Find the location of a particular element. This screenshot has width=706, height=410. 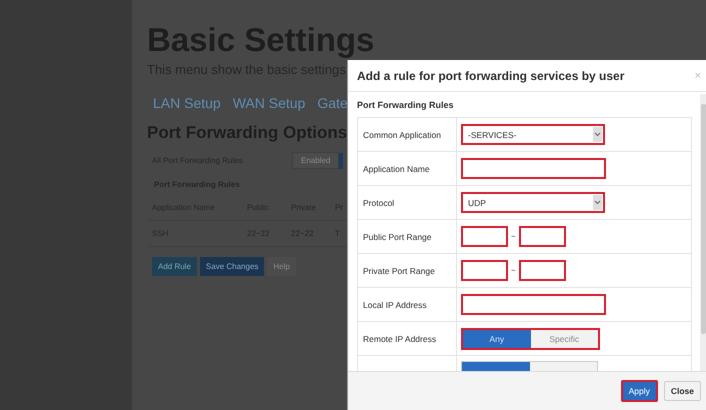

enabled-button: Enabled is located at coordinates (316, 160).